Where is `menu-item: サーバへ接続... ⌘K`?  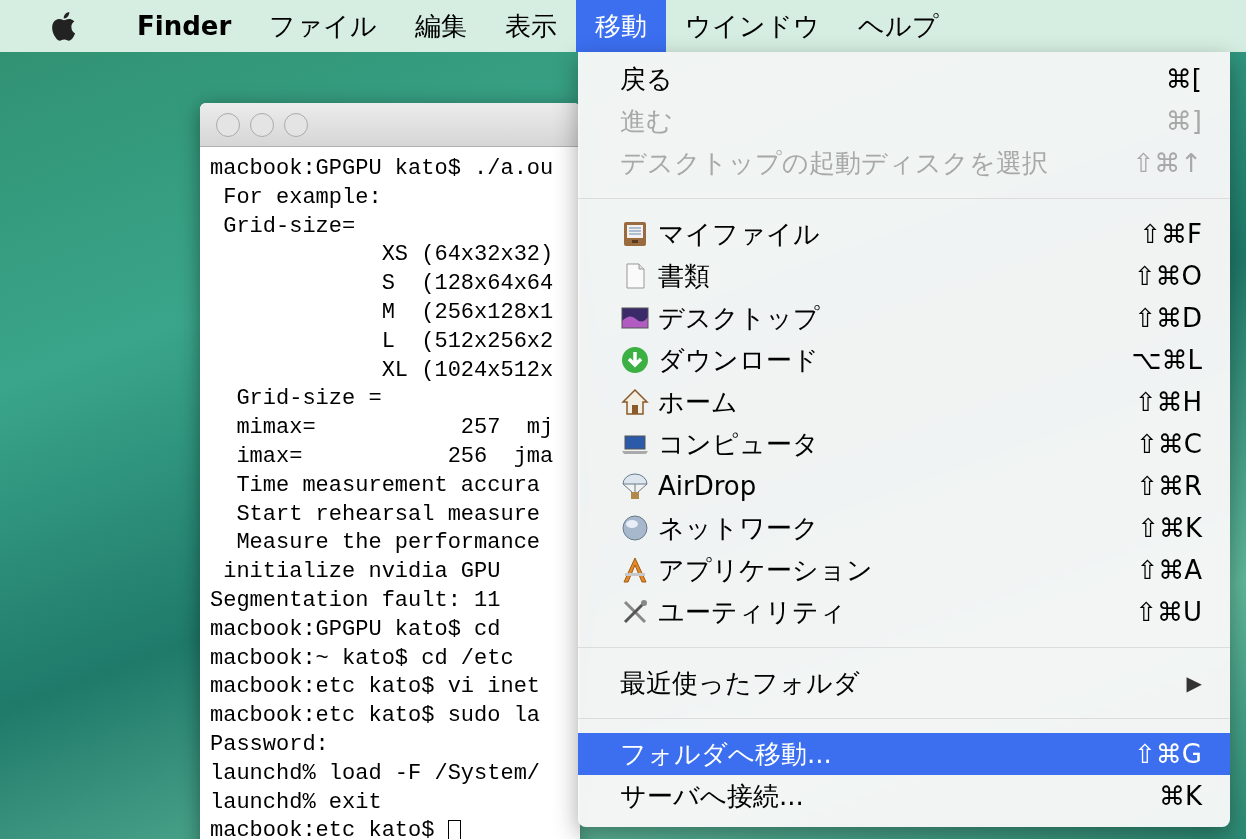
menu-item: サーバへ接続... ⌘K is located at coordinates (904, 796).